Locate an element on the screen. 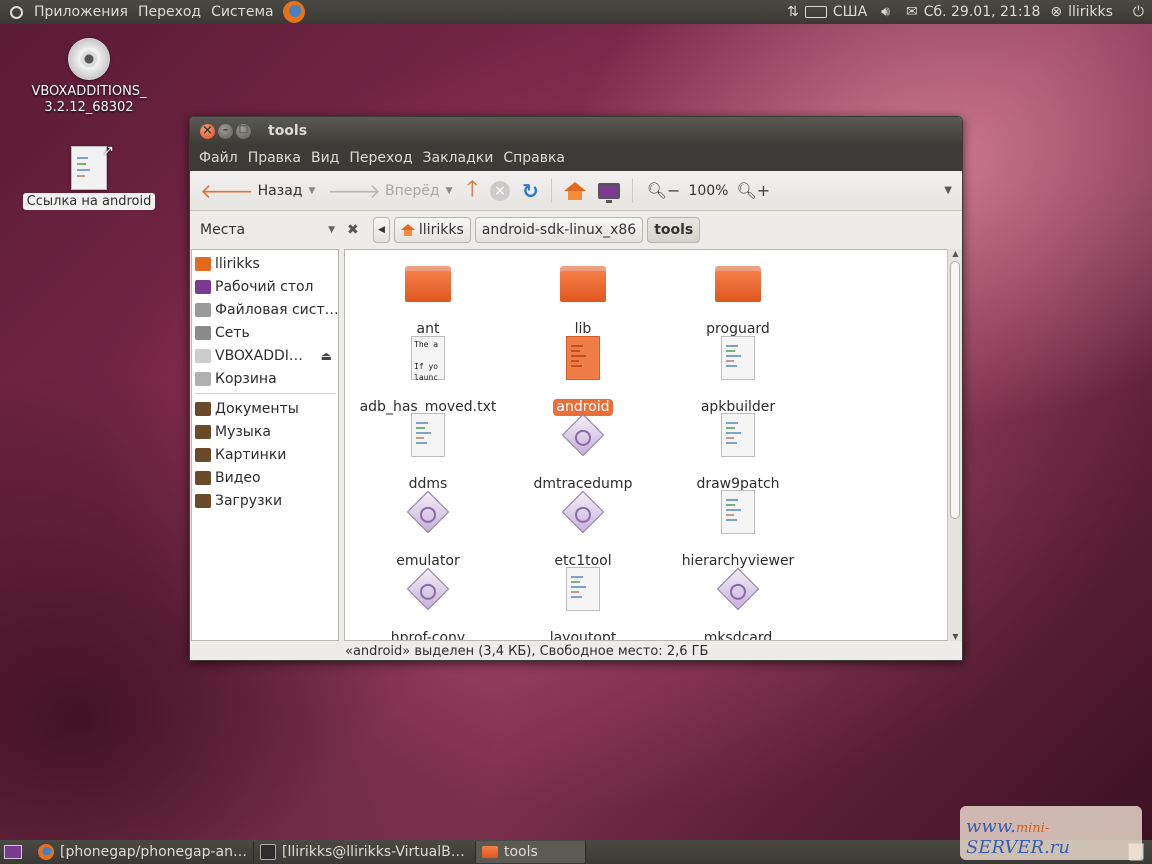  computer-icon is located at coordinates (608, 192).